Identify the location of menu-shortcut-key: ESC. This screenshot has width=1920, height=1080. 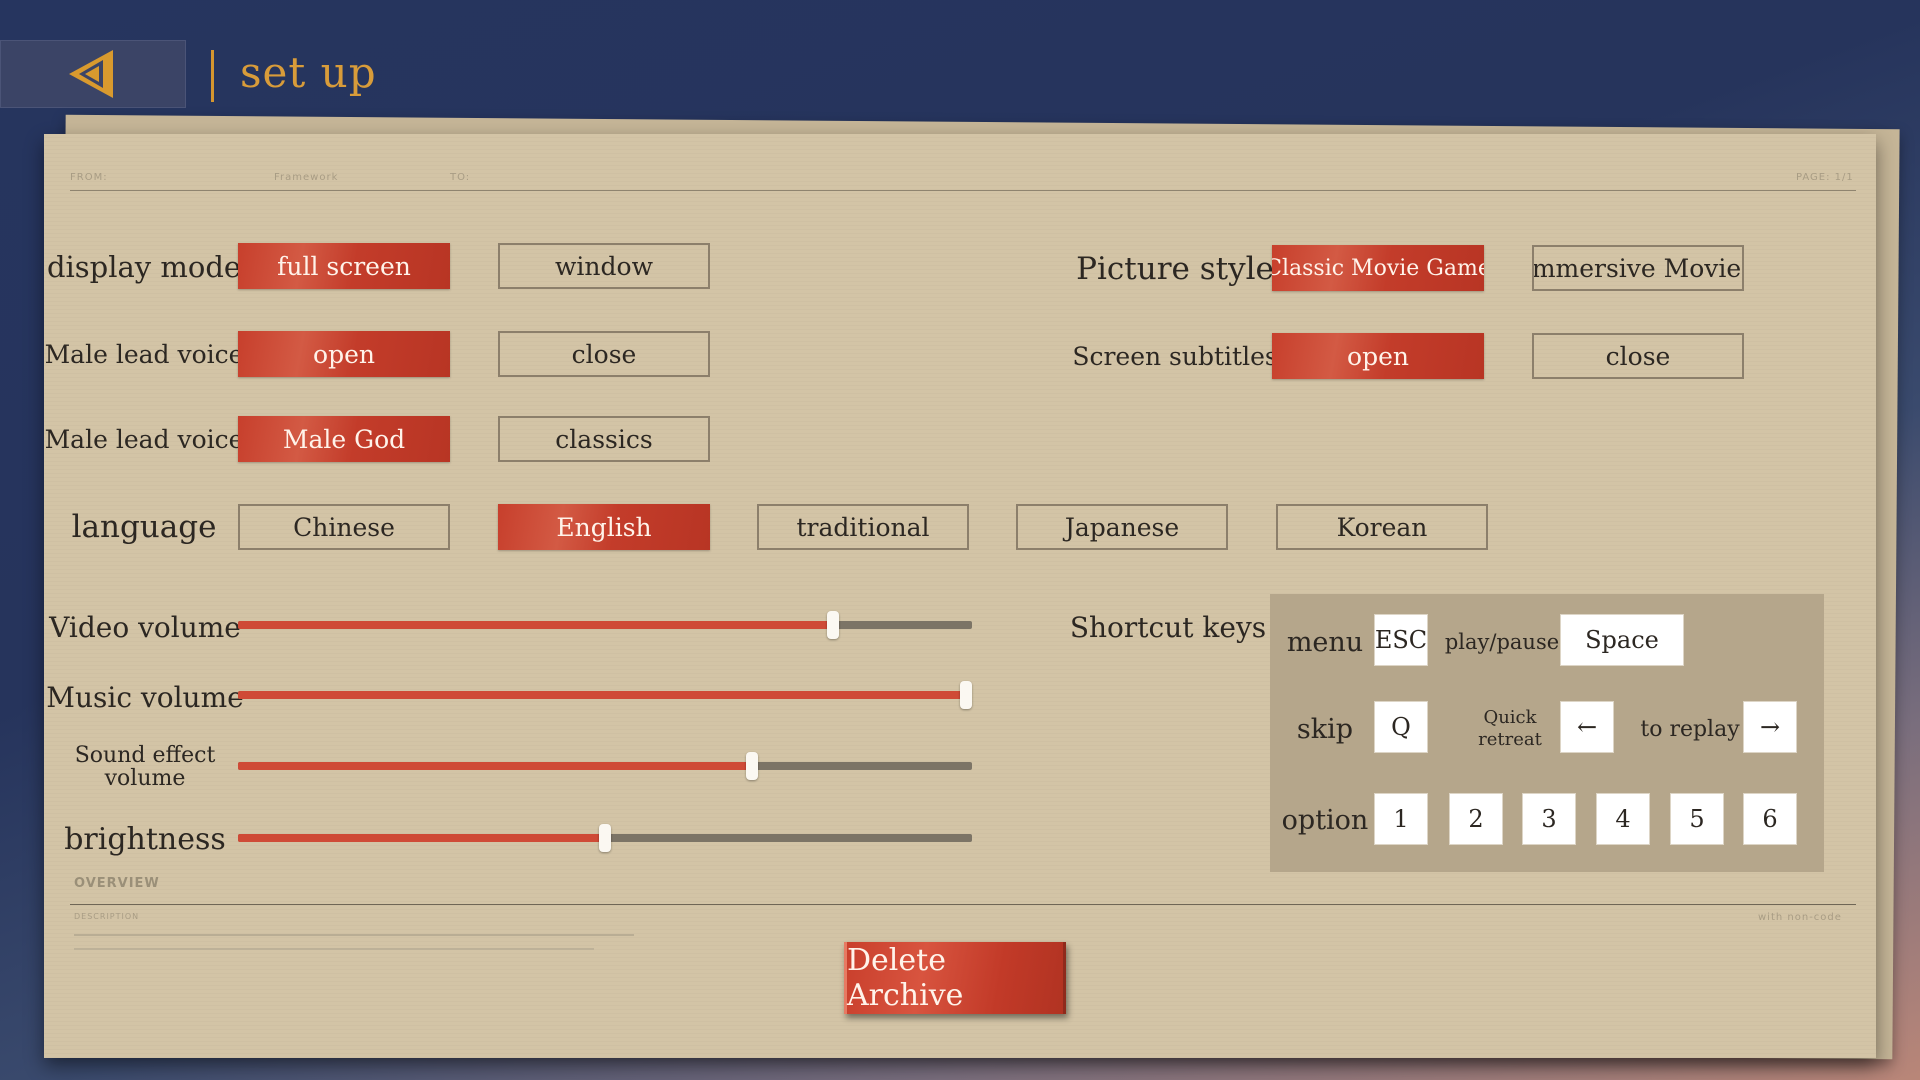
(1401, 640).